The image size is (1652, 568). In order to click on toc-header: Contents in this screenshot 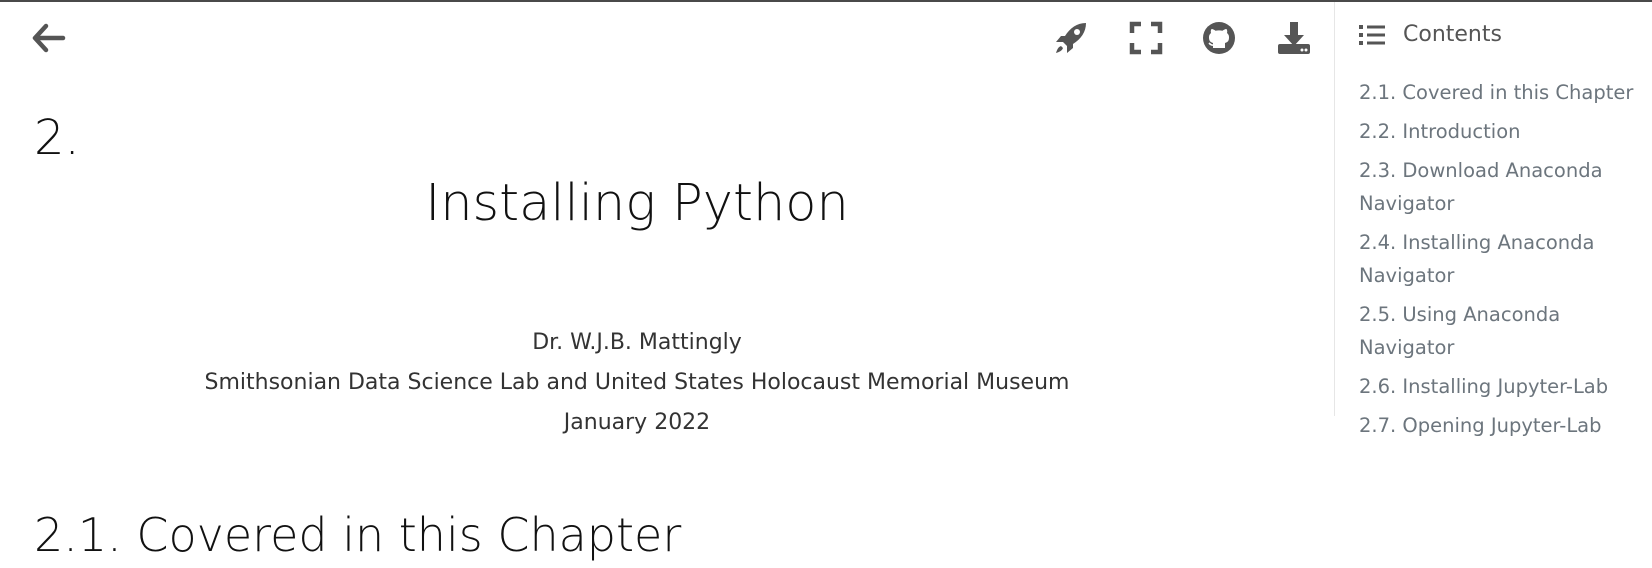, I will do `click(1430, 34)`.